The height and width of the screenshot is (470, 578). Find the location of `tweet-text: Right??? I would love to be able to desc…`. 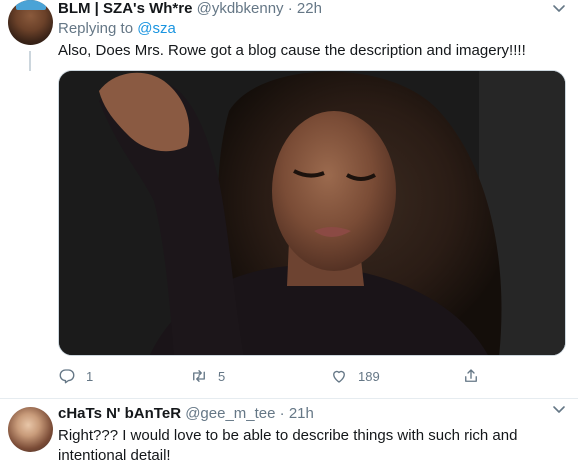

tweet-text: Right??? I would love to be able to desc… is located at coordinates (290, 445).